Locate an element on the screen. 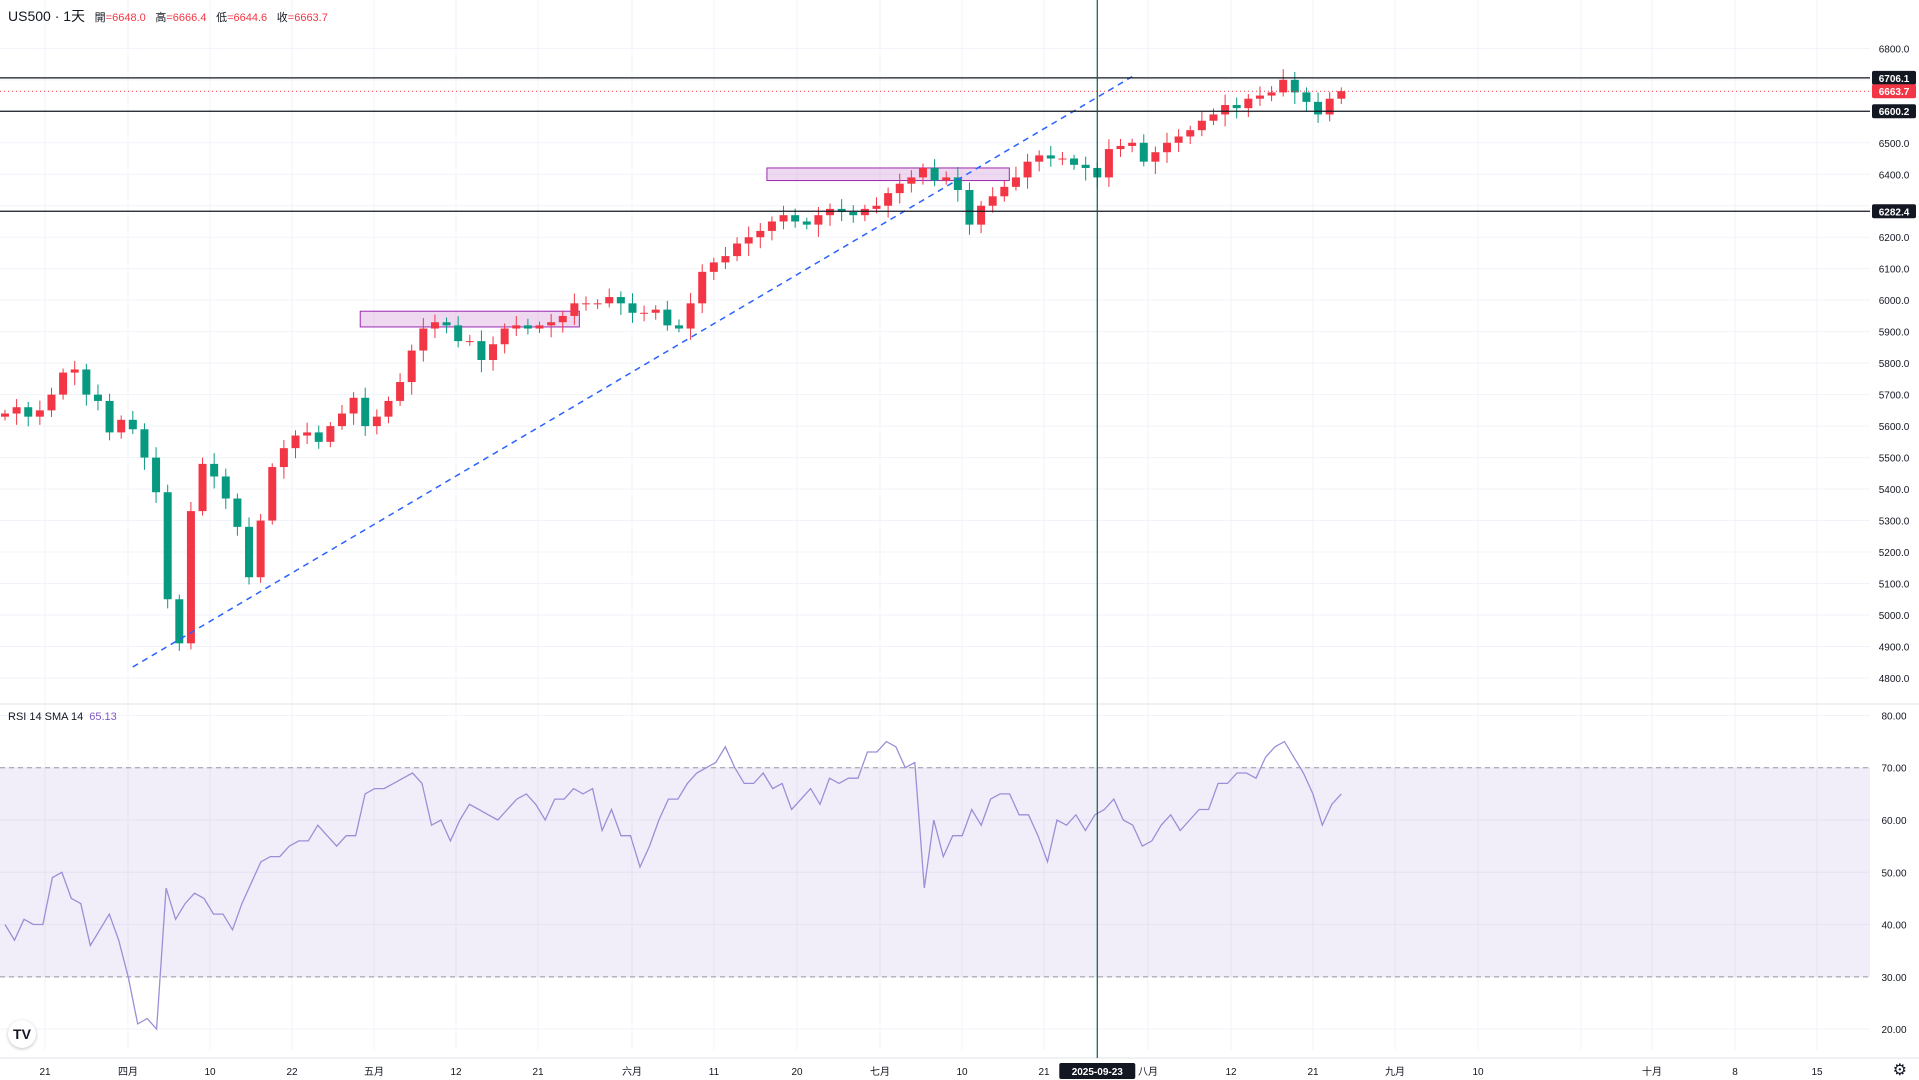 The height and width of the screenshot is (1080, 1919). time-tick-label: 六月 is located at coordinates (632, 1072).